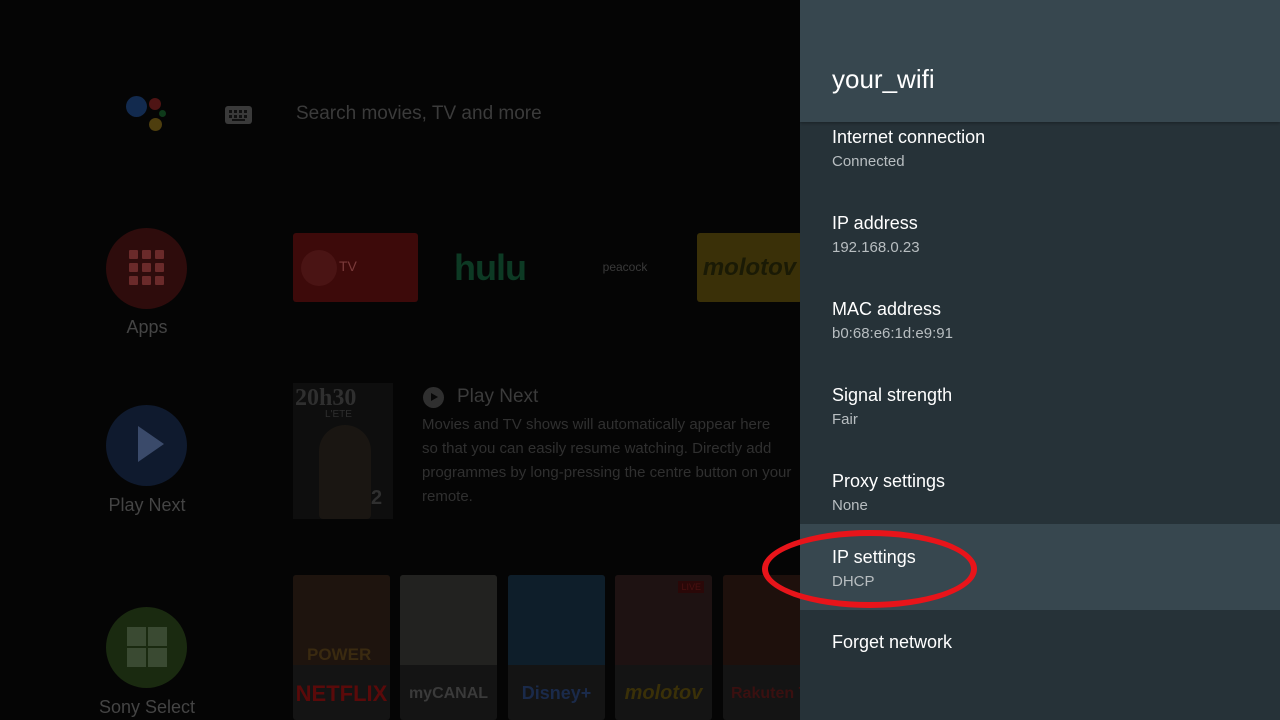  Describe the element at coordinates (377, 498) in the screenshot. I see `poster-channel-number: 2` at that location.